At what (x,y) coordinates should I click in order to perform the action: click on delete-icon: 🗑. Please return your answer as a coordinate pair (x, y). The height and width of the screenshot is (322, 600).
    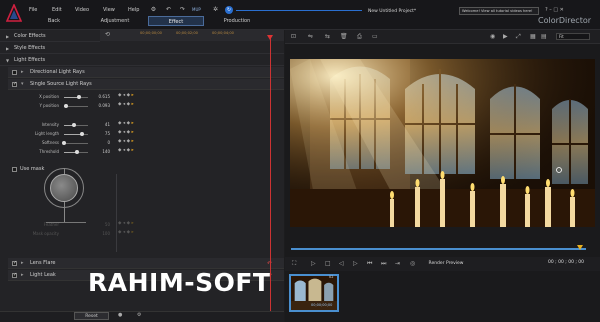
    Looking at the image, I should click on (344, 36).